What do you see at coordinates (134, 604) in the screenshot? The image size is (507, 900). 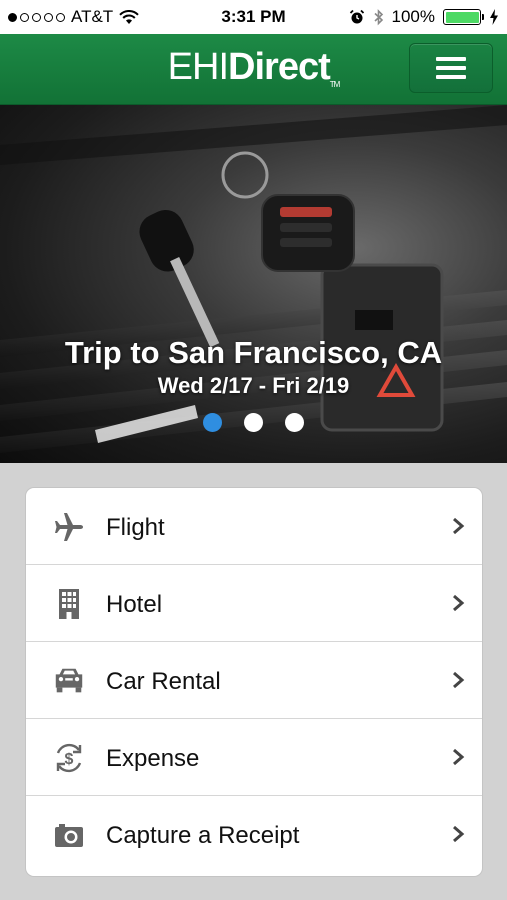 I see `menu-item-label: Hotel` at bounding box center [134, 604].